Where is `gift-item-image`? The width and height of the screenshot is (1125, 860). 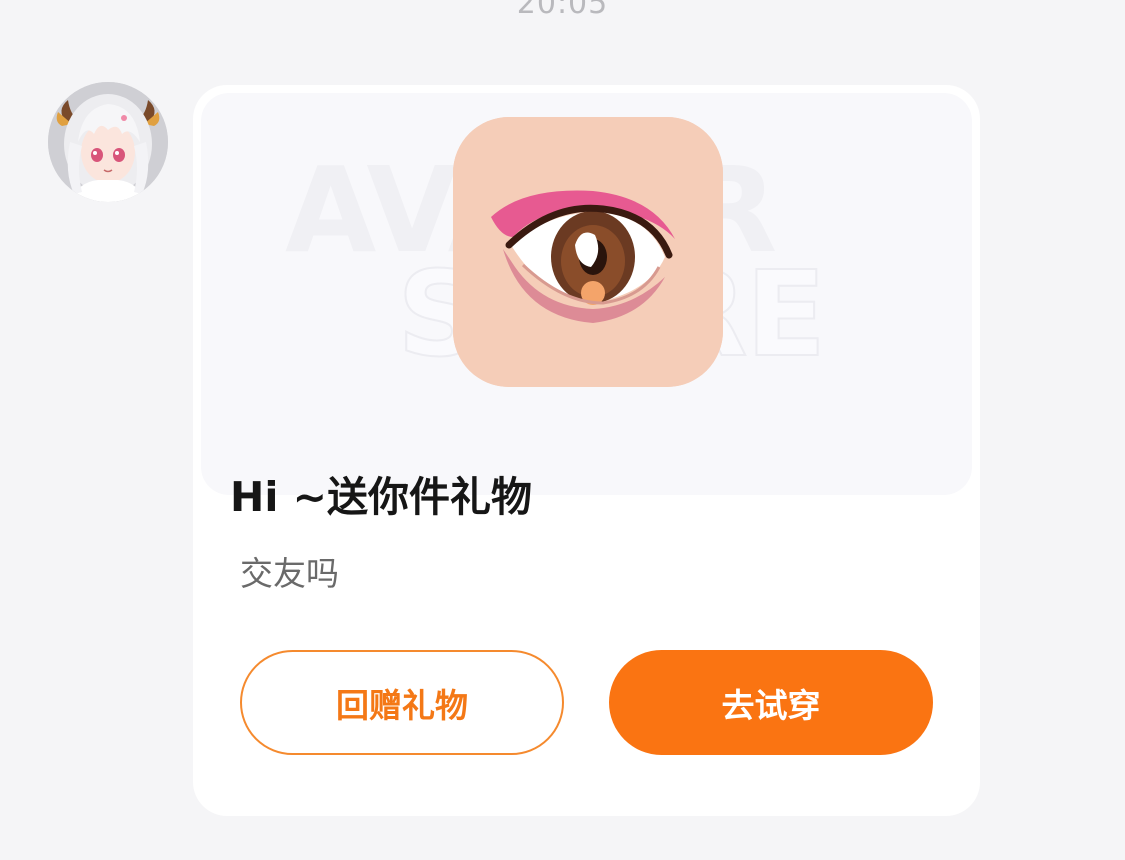 gift-item-image is located at coordinates (588, 252).